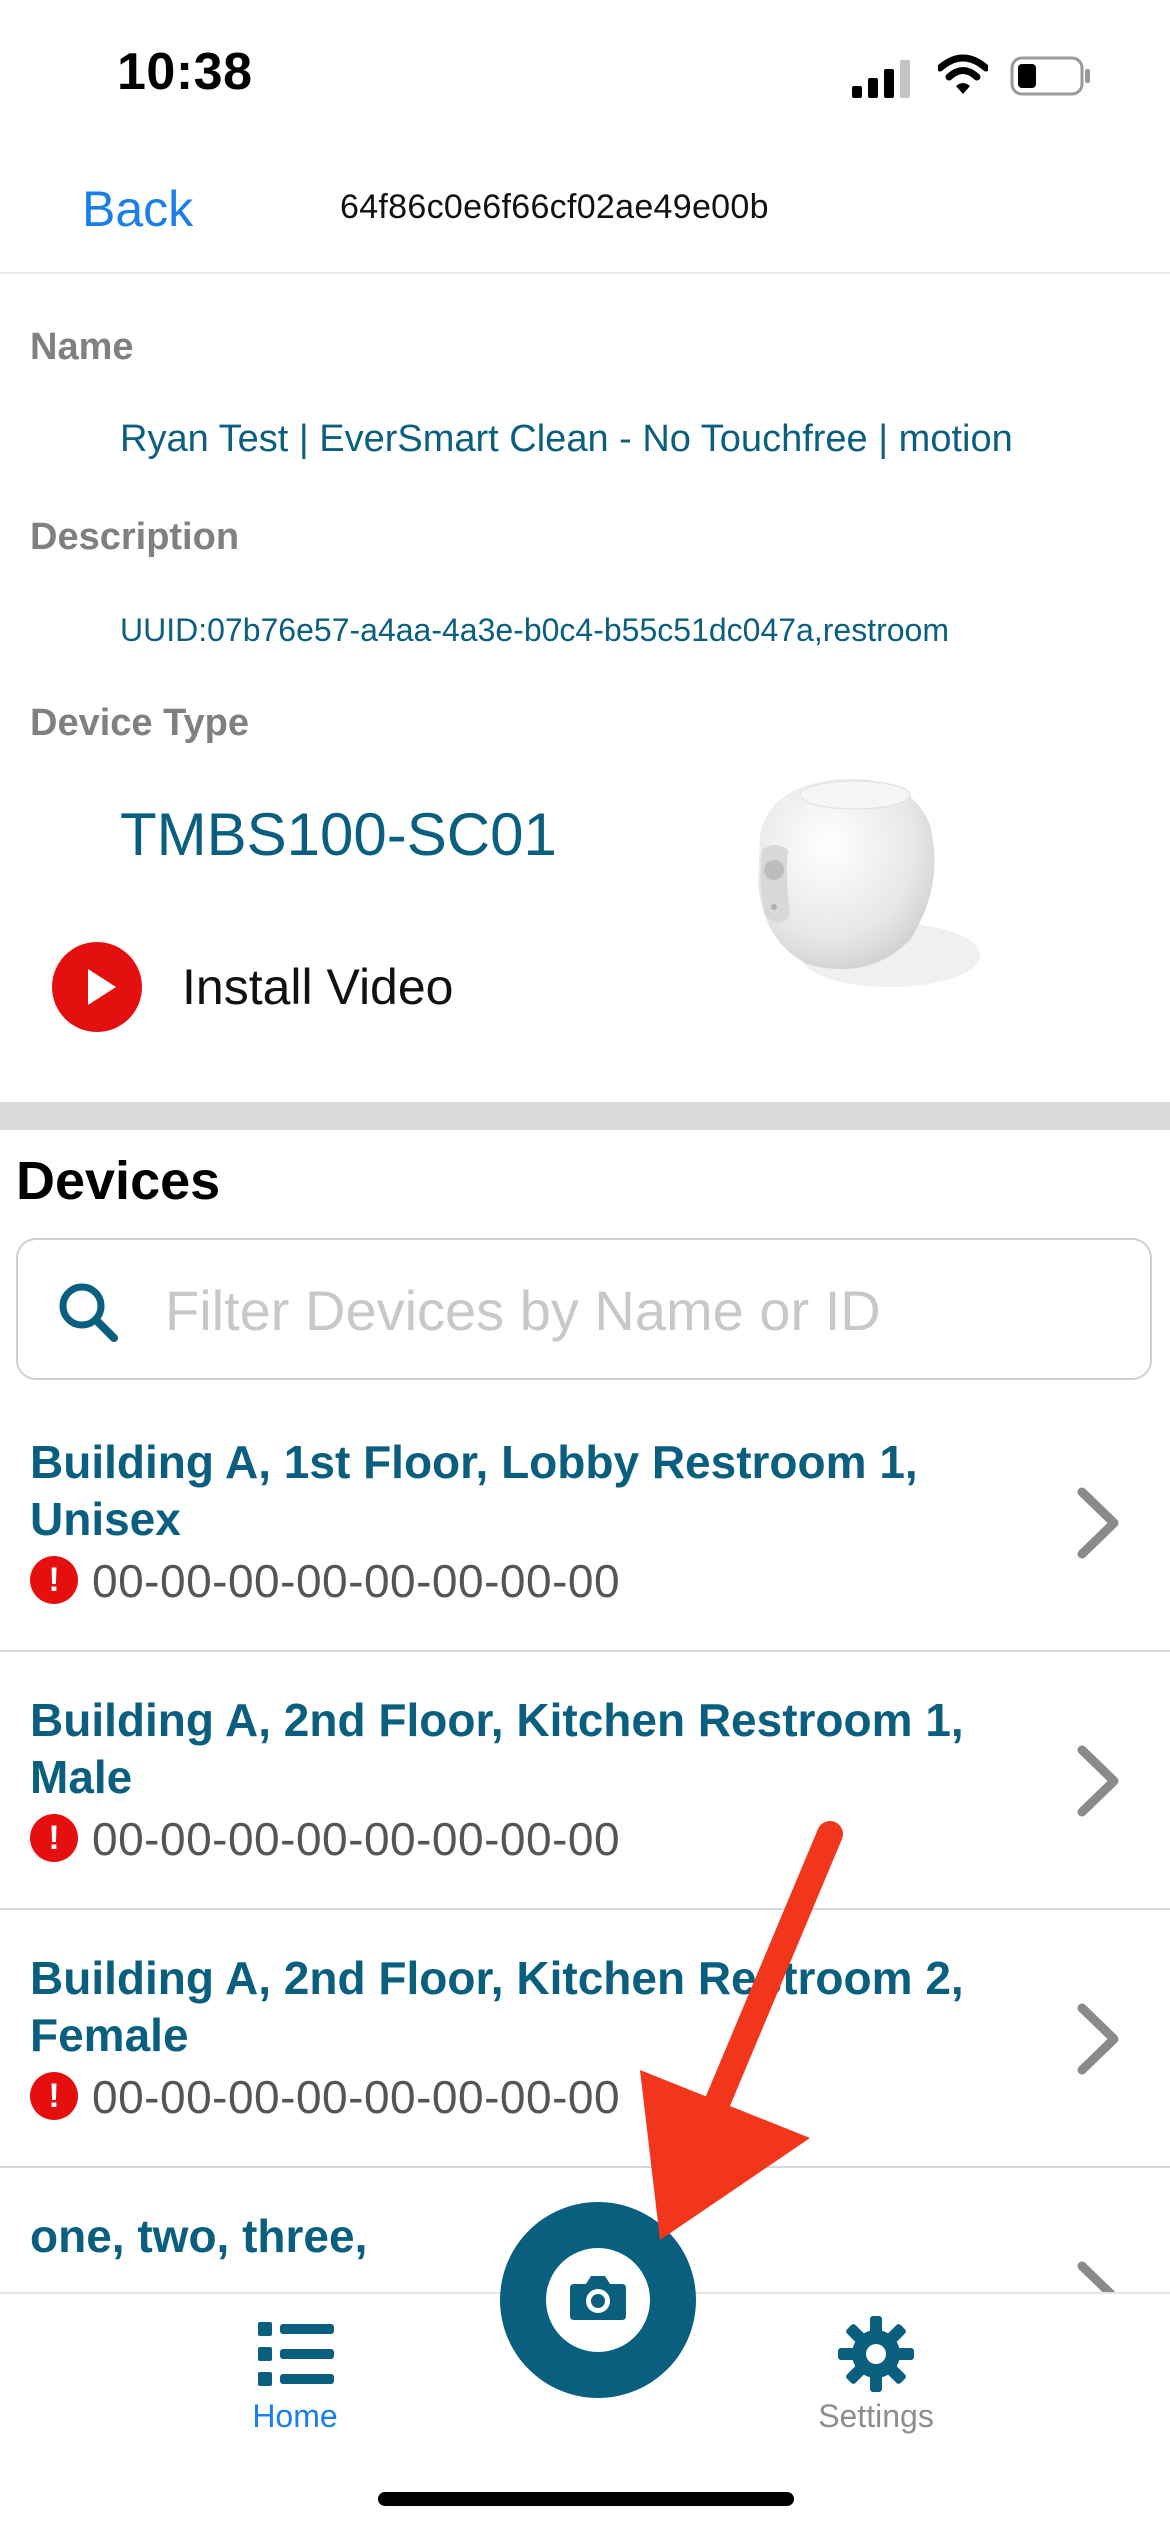  I want to click on device-type-value: TMBS100-SC01, so click(338, 834).